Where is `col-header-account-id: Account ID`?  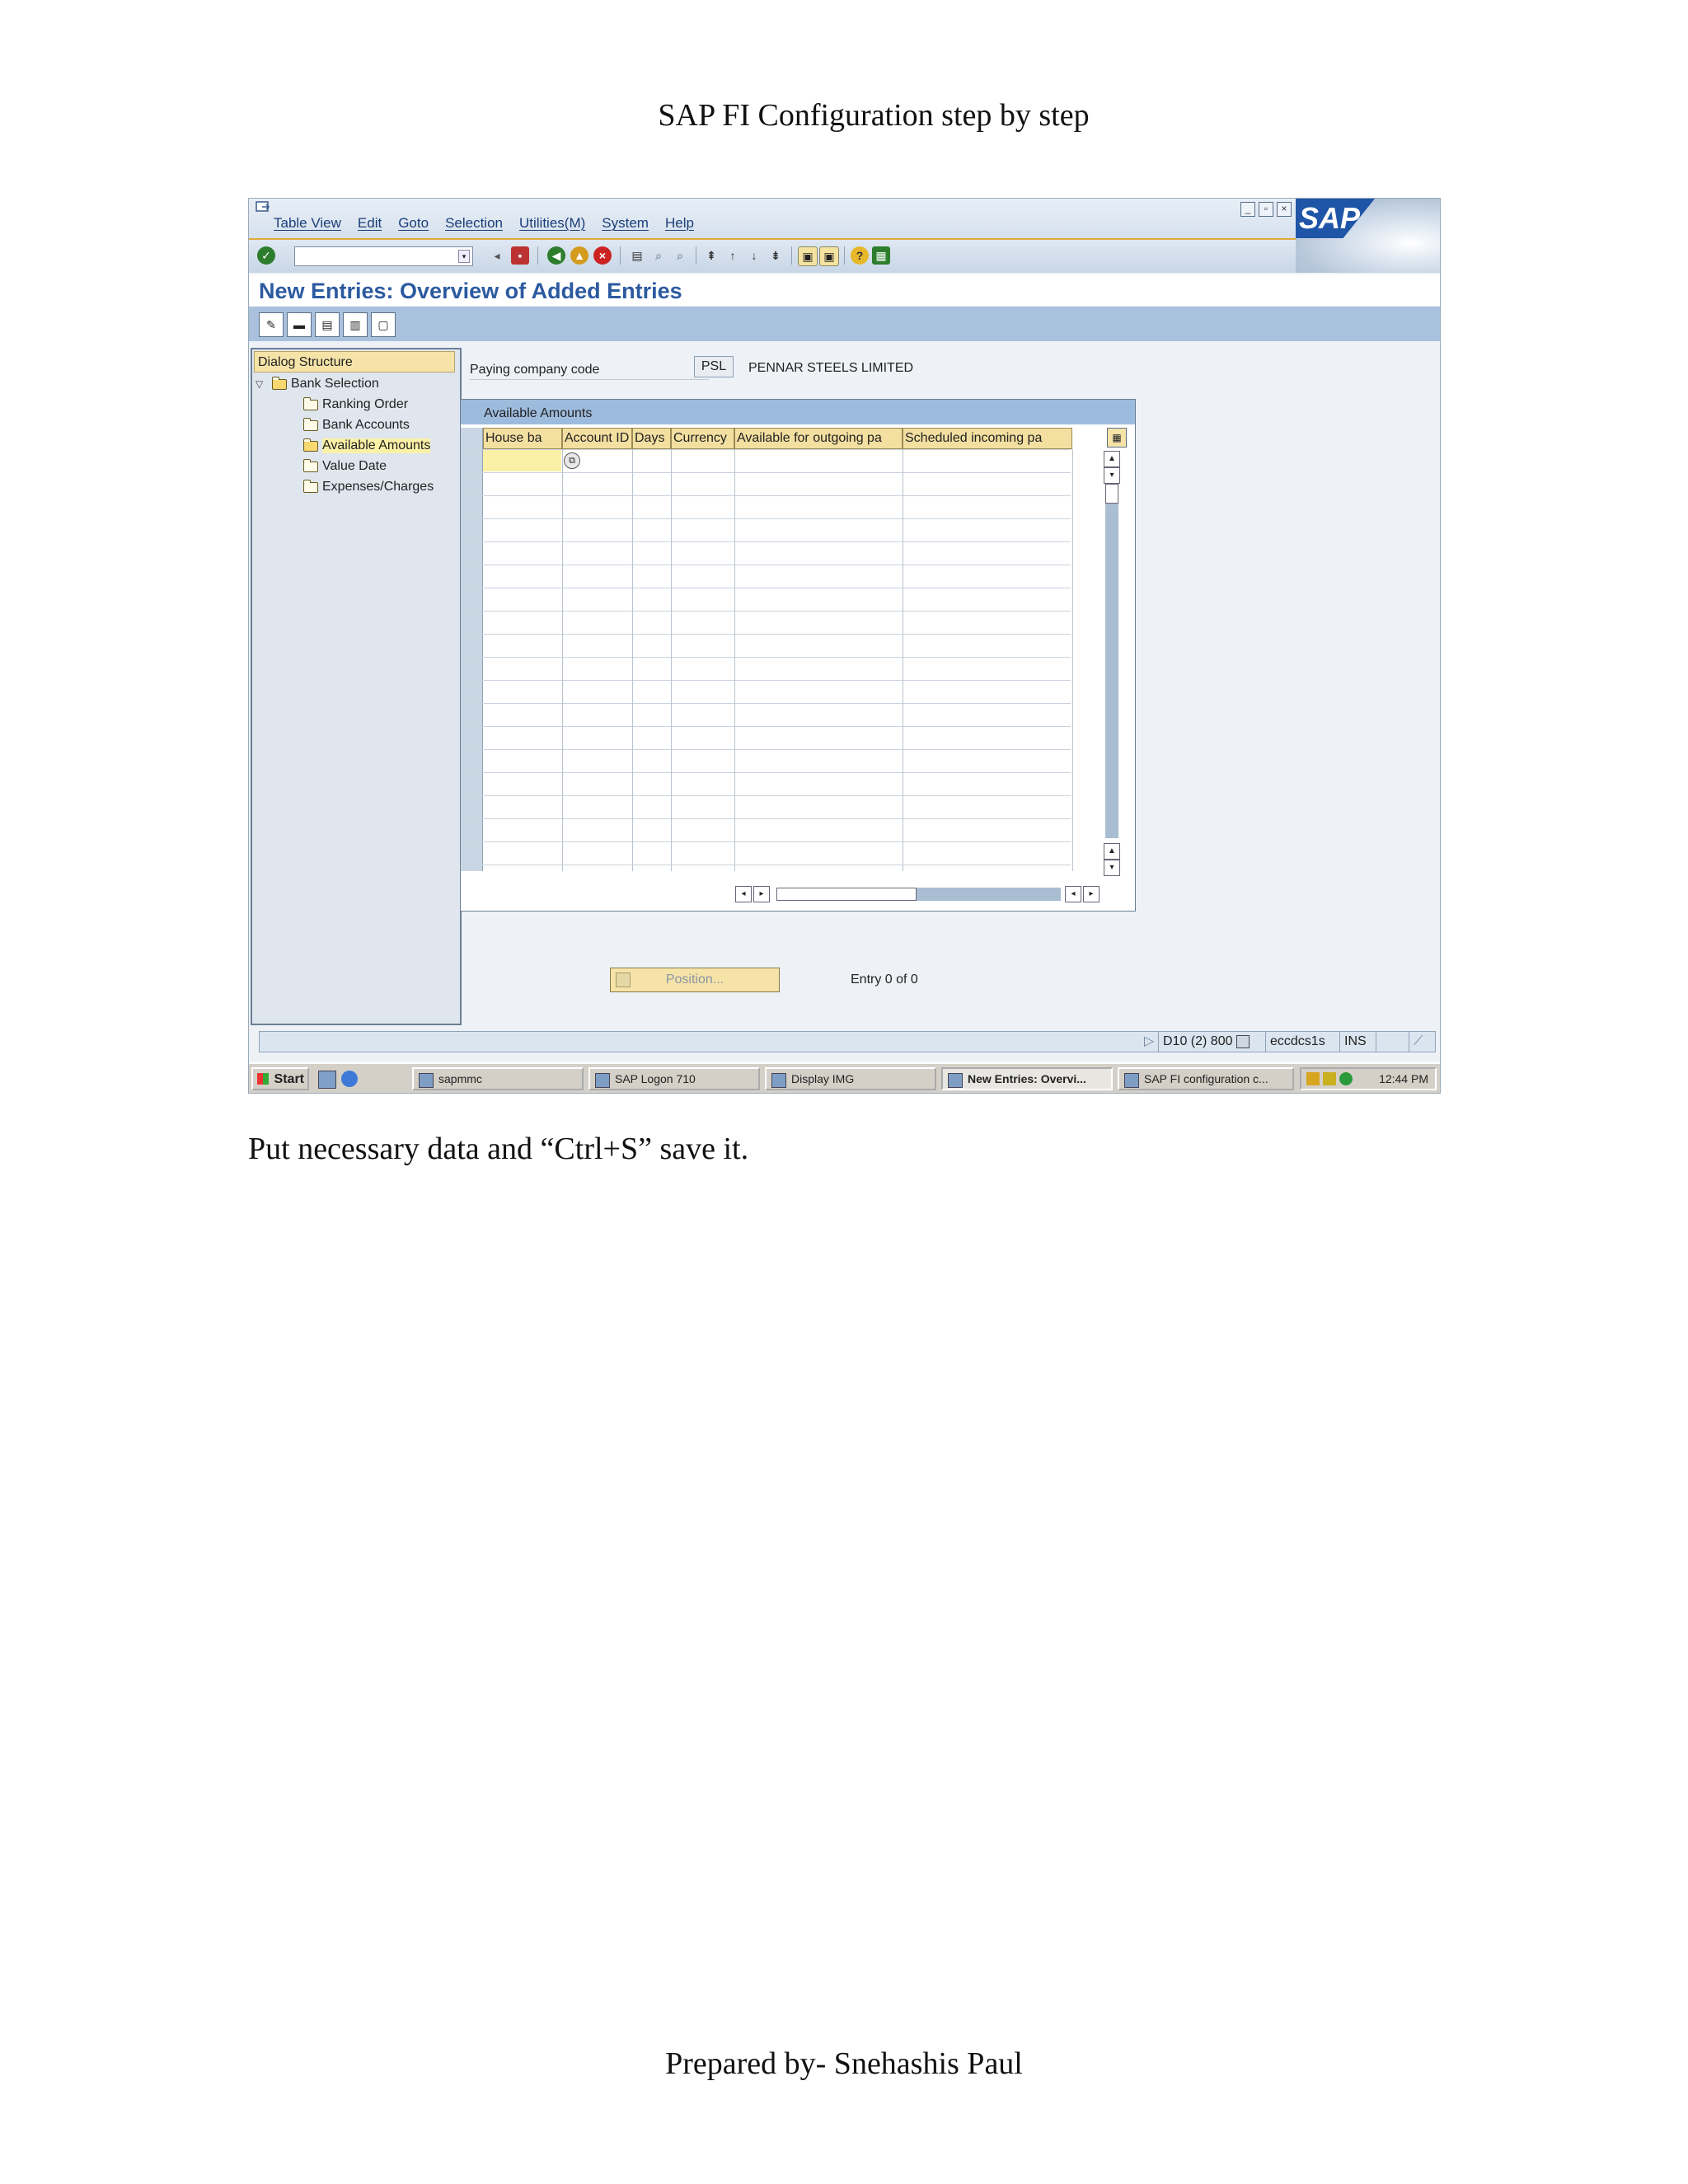
col-header-account-id: Account ID is located at coordinates (597, 438).